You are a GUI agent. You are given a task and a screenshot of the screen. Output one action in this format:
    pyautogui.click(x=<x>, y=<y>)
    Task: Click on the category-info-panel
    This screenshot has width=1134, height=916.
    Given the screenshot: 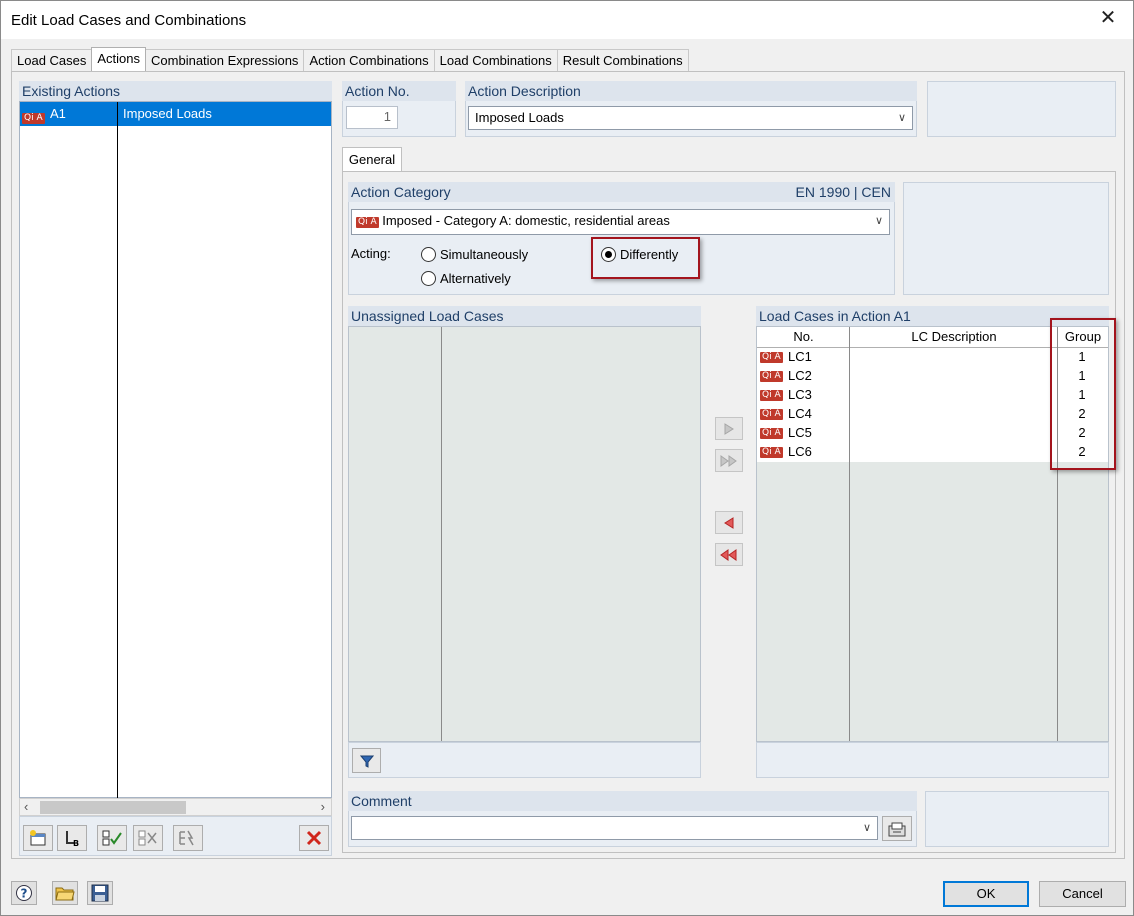 What is the action you would take?
    pyautogui.click(x=1006, y=238)
    